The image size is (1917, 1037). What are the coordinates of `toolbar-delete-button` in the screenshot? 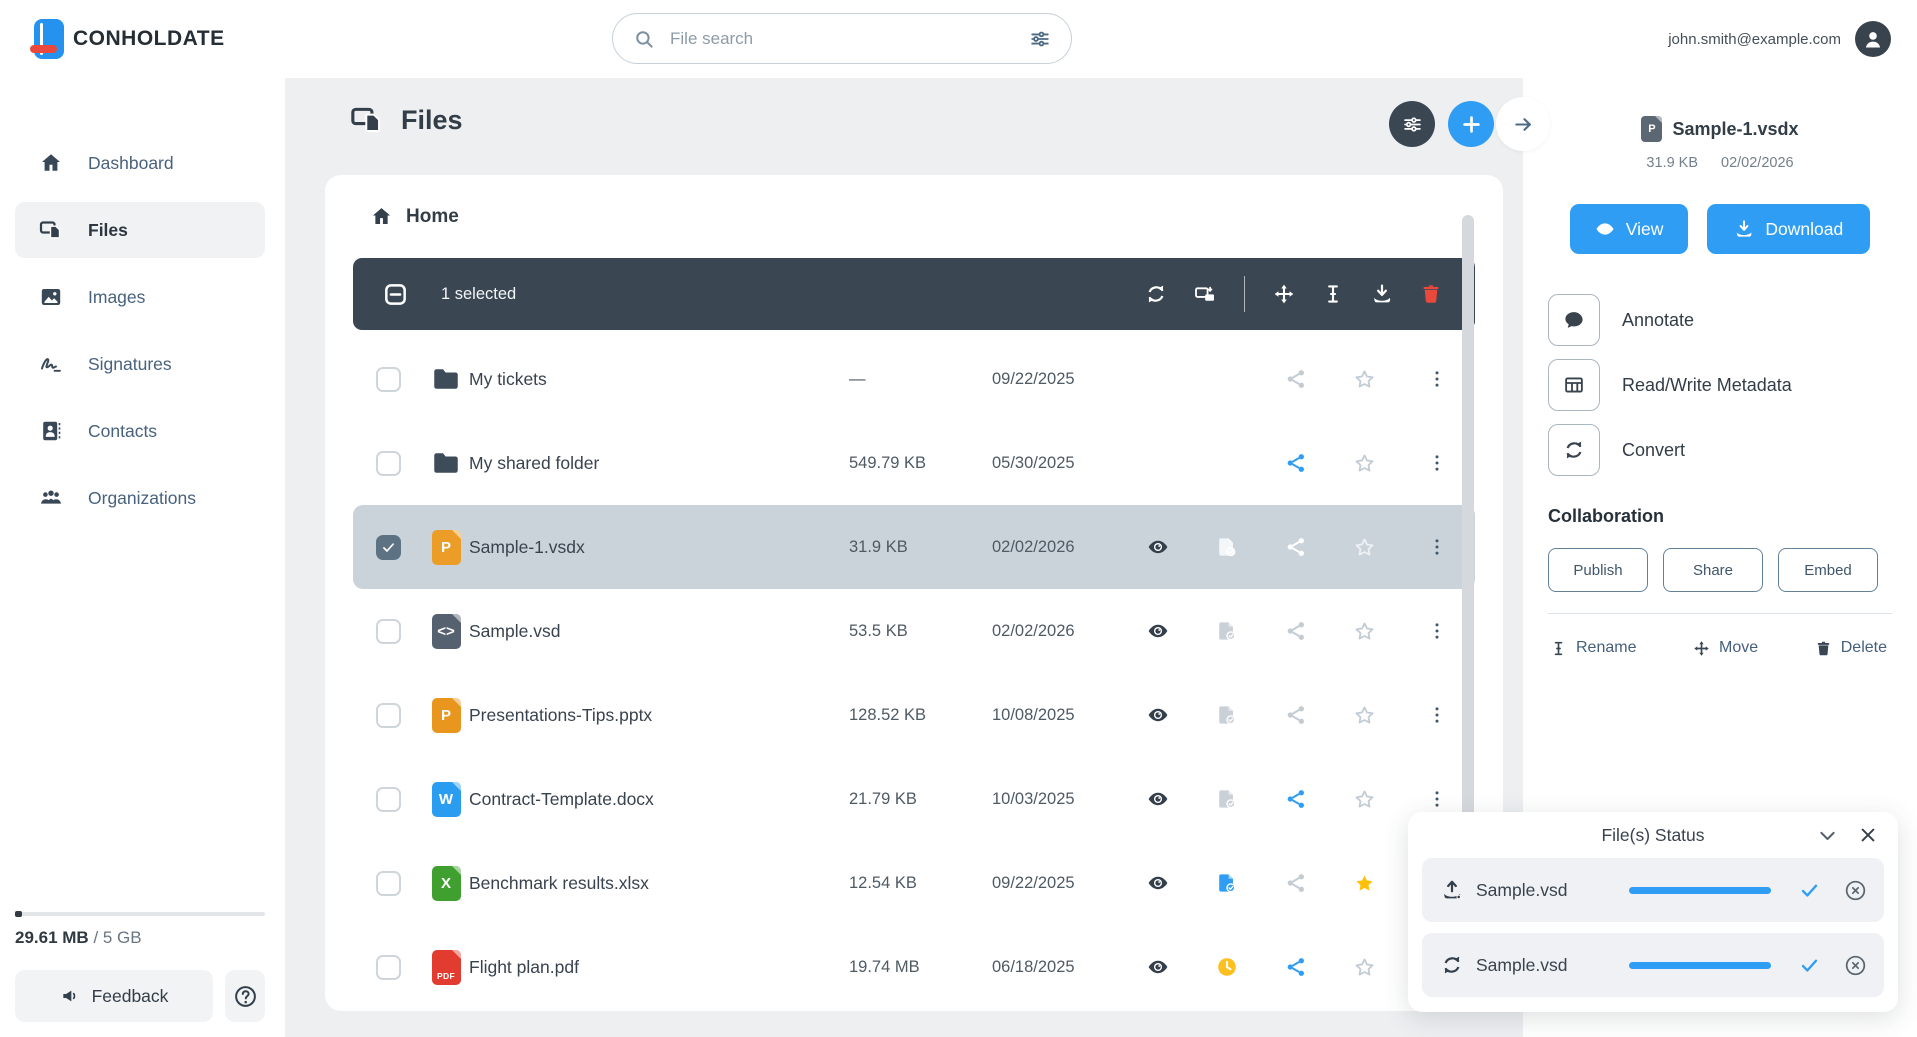 It's located at (1431, 294).